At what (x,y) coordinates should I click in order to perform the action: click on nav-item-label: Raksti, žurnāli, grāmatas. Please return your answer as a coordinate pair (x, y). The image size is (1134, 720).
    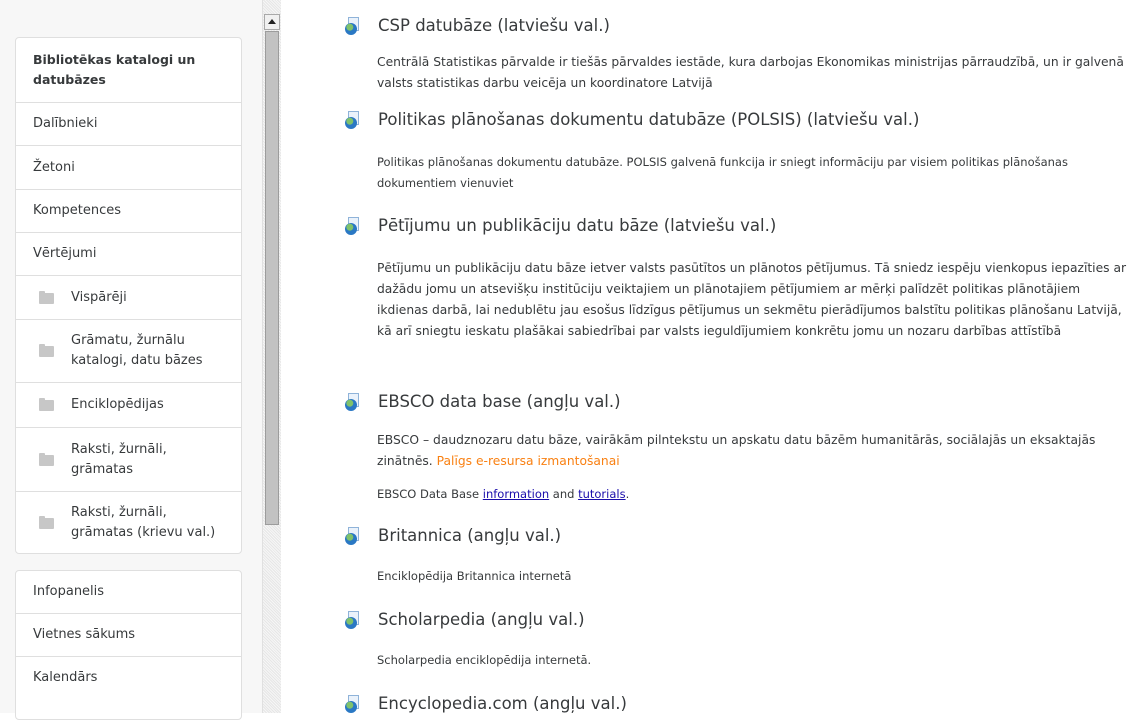
    Looking at the image, I should click on (119, 459).